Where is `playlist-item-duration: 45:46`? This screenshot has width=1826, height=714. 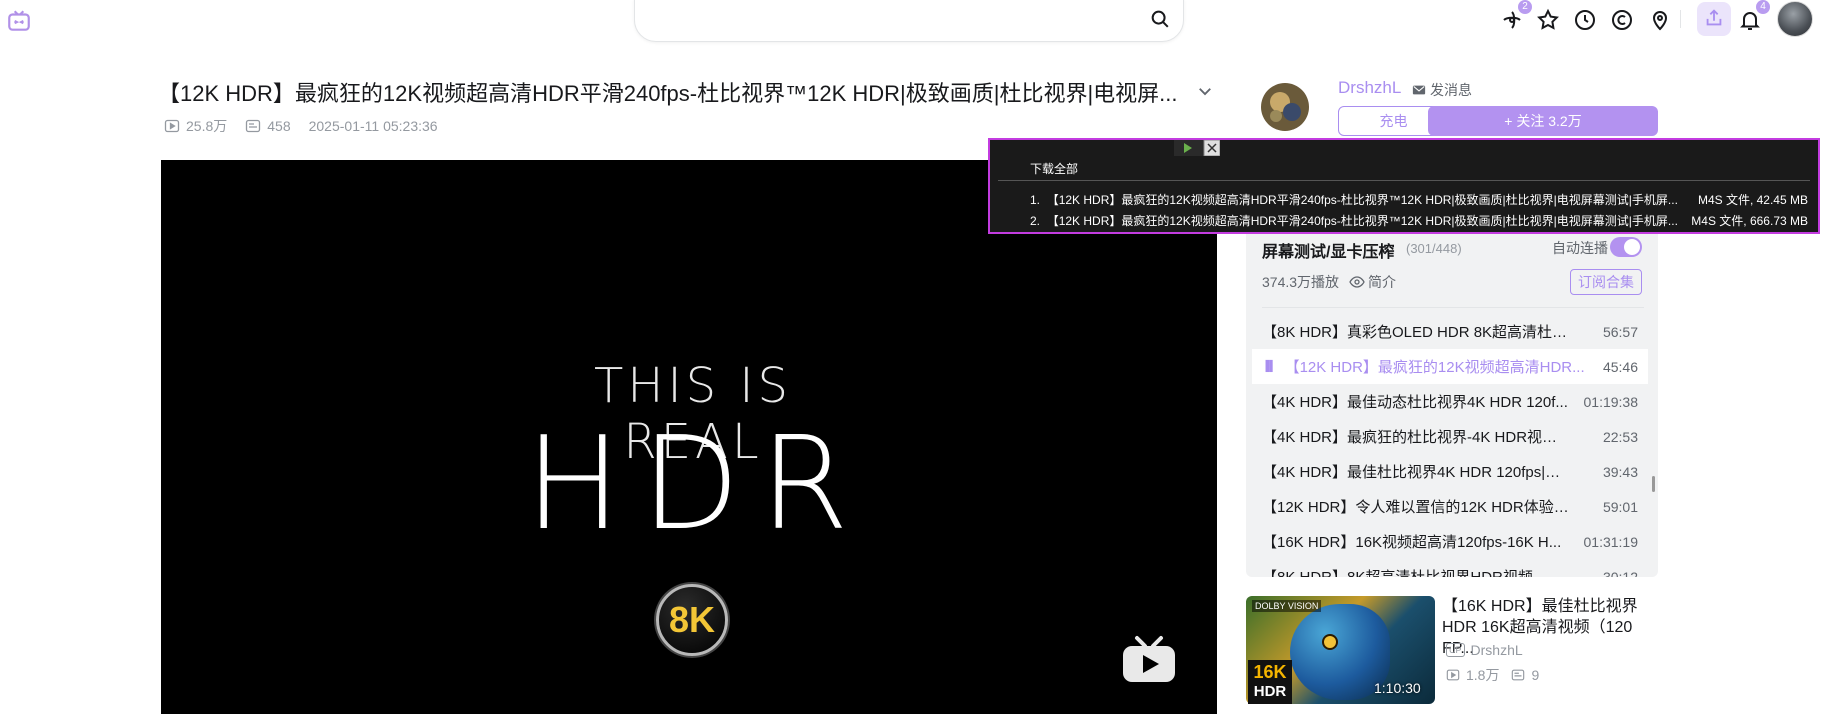
playlist-item-duration: 45:46 is located at coordinates (1620, 366).